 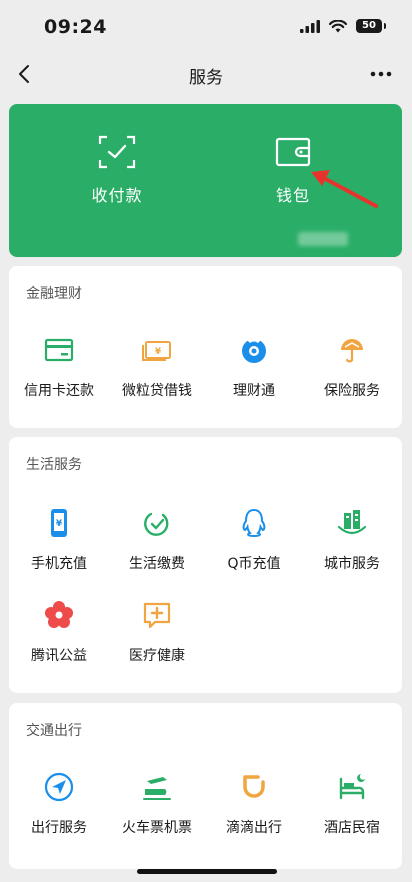 What do you see at coordinates (157, 656) in the screenshot?
I see `grid-label: 医疗健康` at bounding box center [157, 656].